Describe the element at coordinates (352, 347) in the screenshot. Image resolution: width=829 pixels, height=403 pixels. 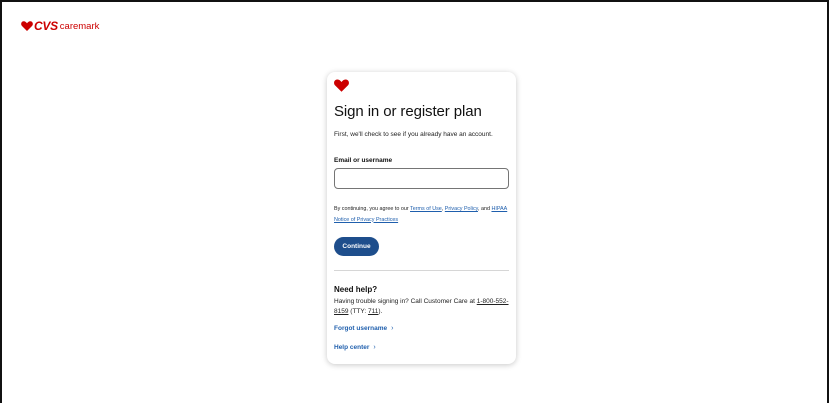
I see `help-center-label: Help center` at that location.